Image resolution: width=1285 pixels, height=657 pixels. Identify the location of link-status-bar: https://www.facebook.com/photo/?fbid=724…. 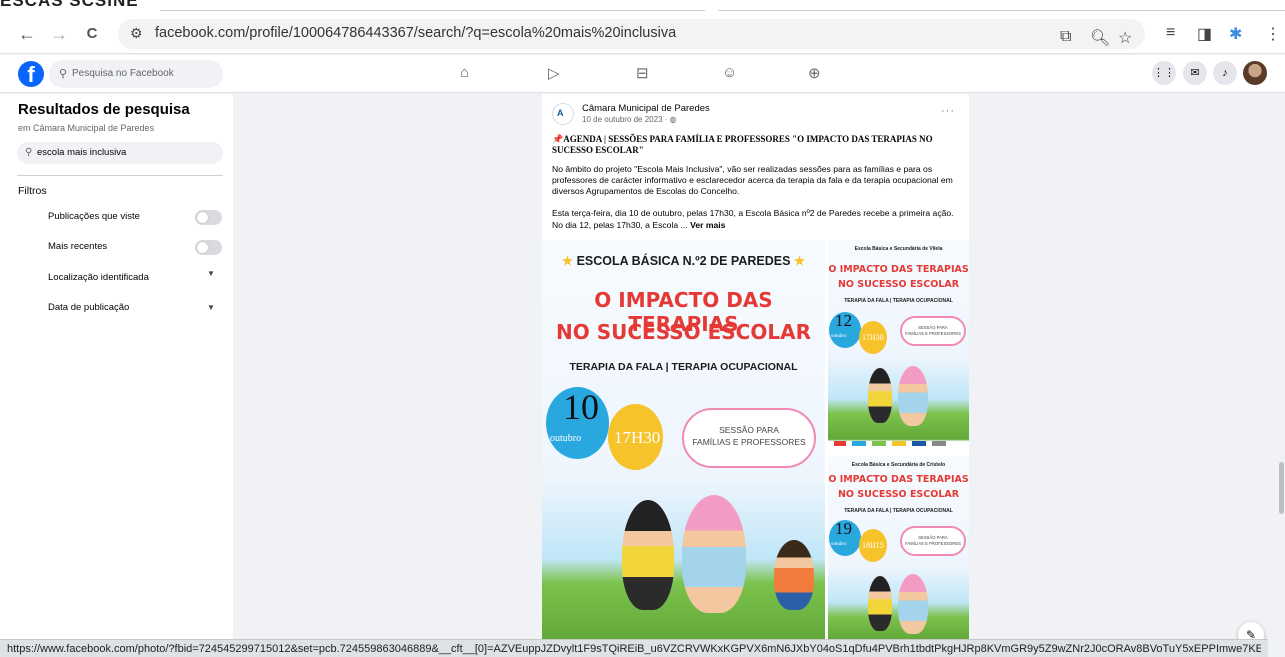
(634, 648).